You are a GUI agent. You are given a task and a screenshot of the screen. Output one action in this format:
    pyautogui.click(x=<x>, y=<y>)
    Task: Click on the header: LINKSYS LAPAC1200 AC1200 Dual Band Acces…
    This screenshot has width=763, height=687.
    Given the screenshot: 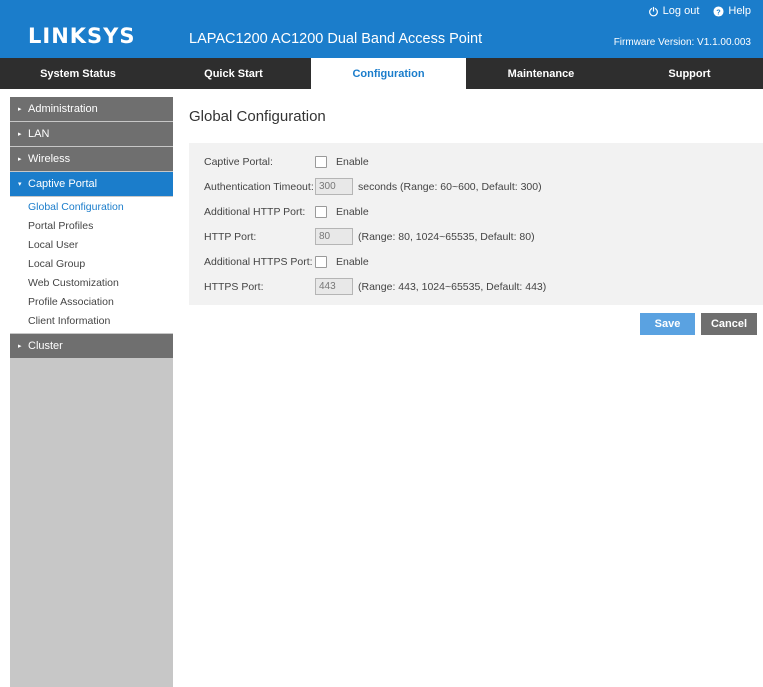 What is the action you would take?
    pyautogui.click(x=381, y=29)
    